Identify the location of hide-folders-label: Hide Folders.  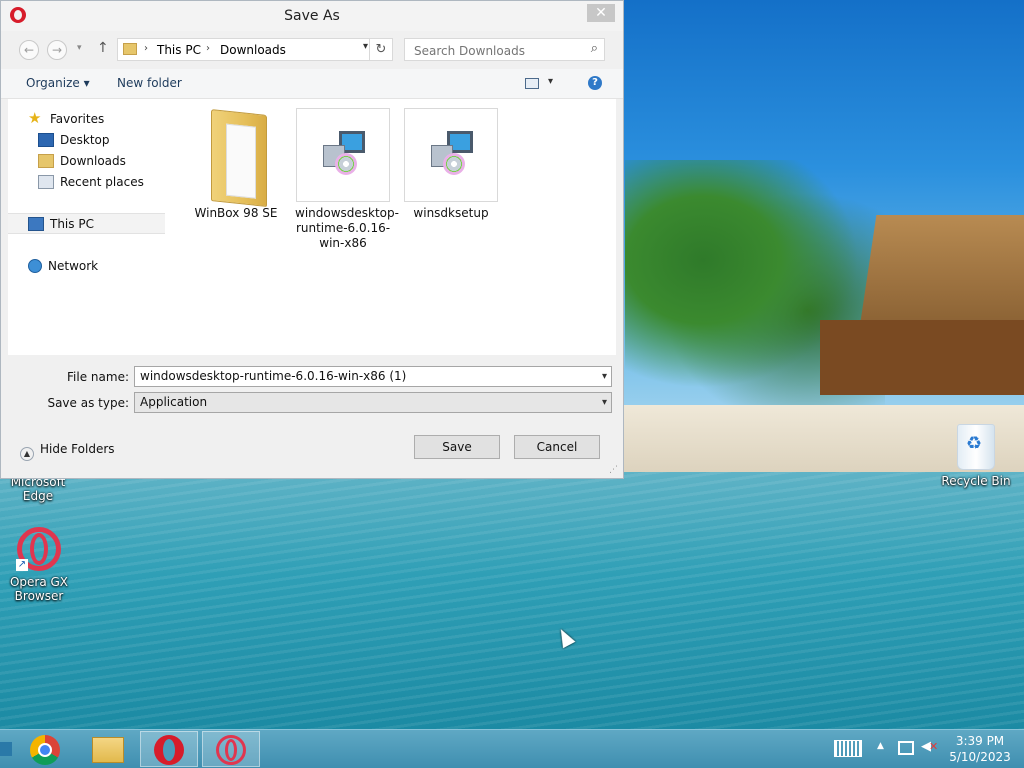
(77, 449).